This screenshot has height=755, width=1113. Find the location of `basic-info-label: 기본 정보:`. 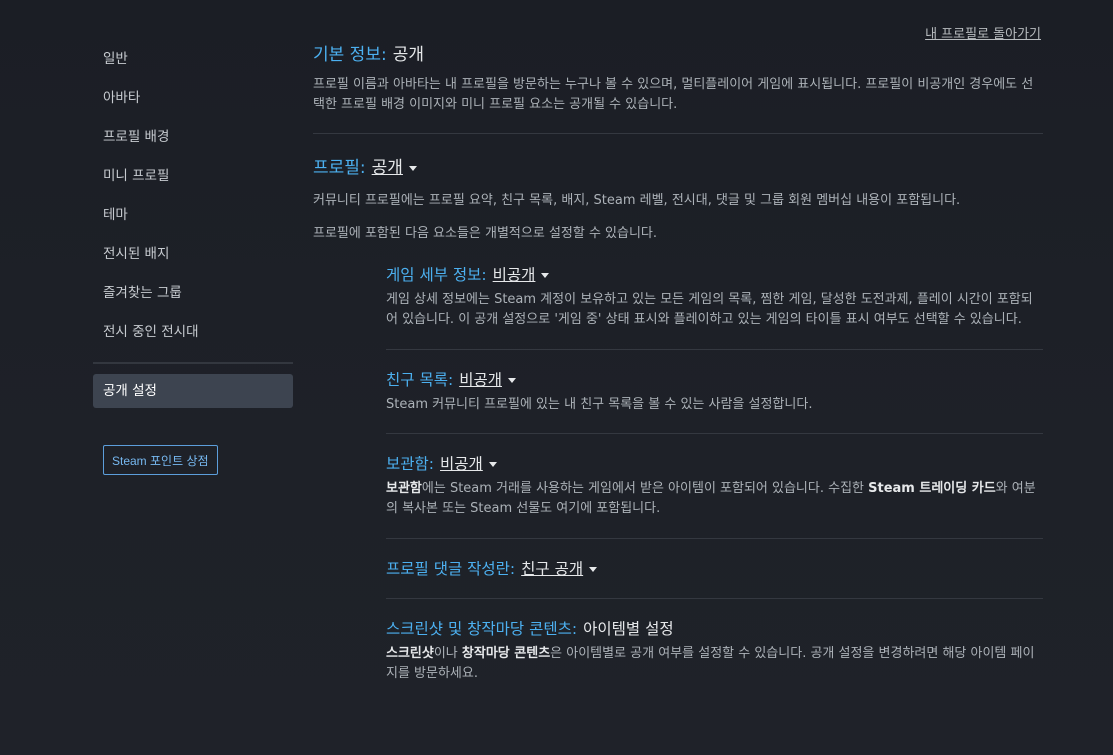

basic-info-label: 기본 정보: is located at coordinates (350, 55).